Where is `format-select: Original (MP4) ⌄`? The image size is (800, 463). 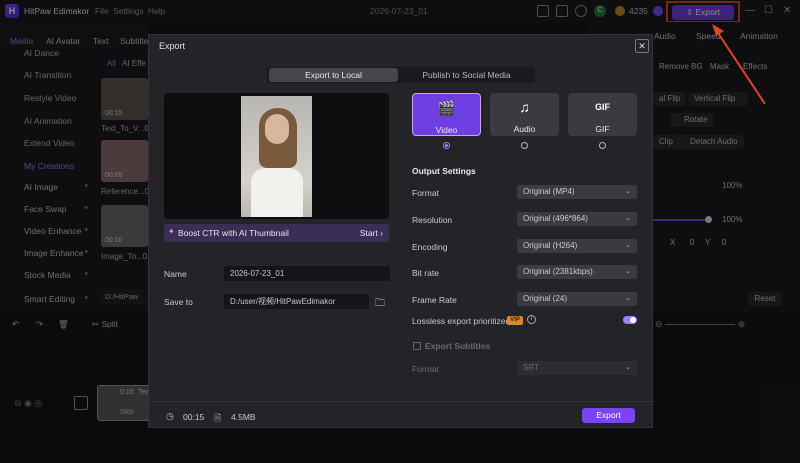 format-select: Original (MP4) ⌄ is located at coordinates (577, 192).